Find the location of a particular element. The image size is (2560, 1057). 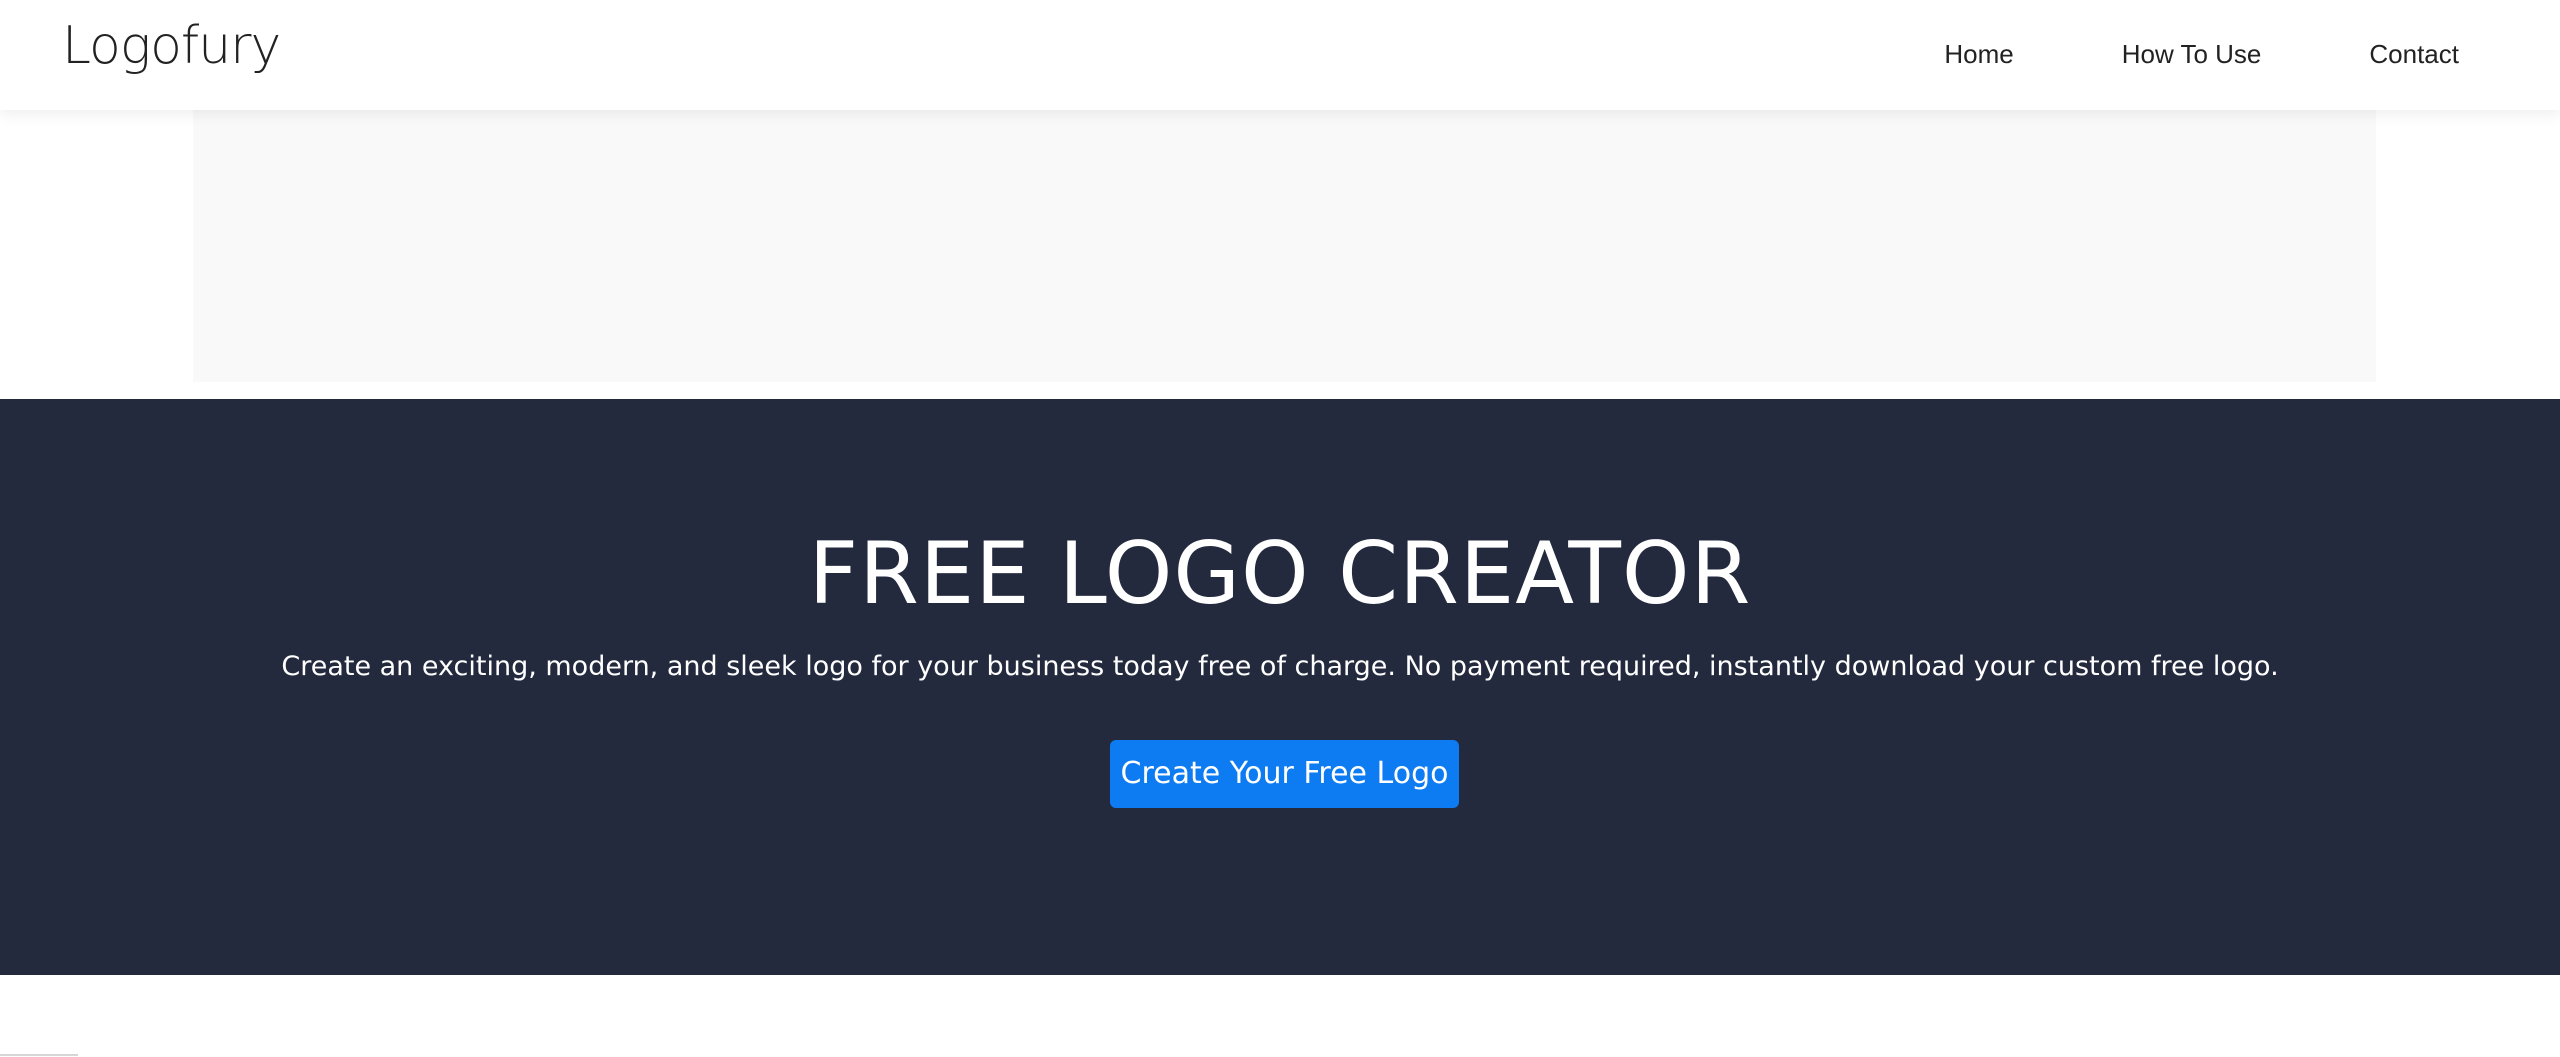

nav-link-how-to-use: How To Use is located at coordinates (2192, 54).